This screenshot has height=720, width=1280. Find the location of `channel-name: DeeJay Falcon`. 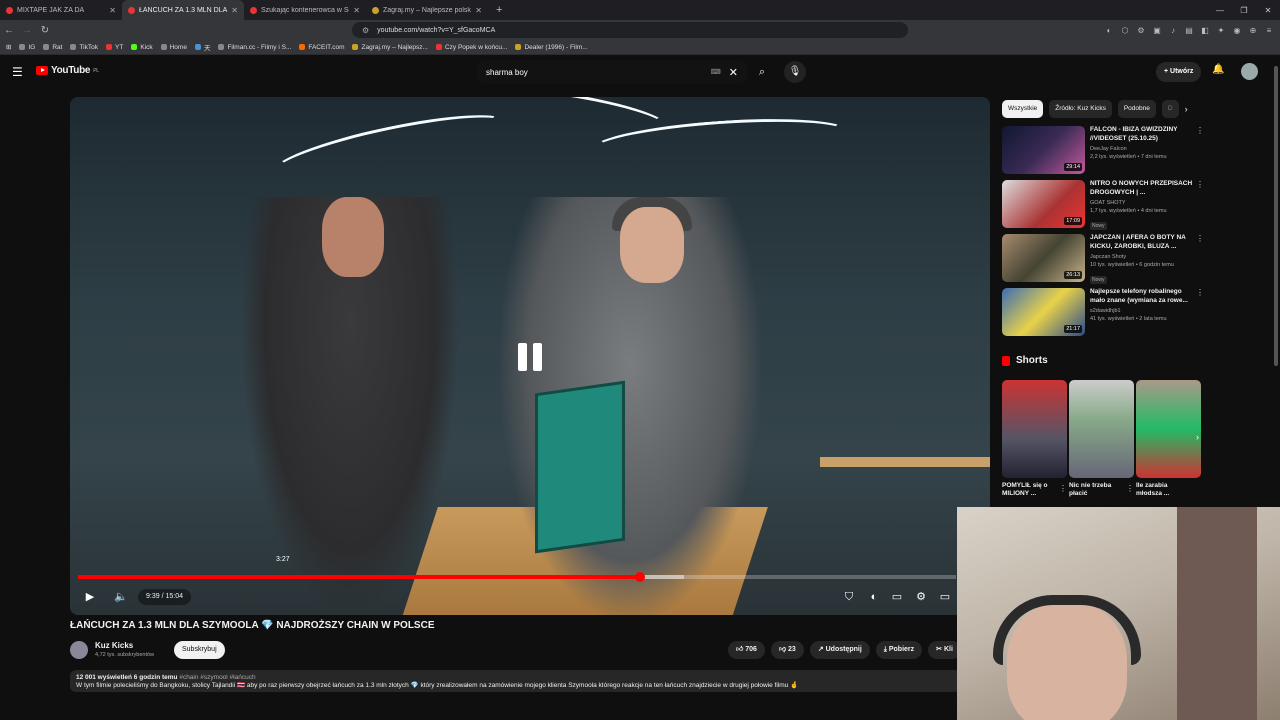

channel-name: DeeJay Falcon is located at coordinates (1142, 149).